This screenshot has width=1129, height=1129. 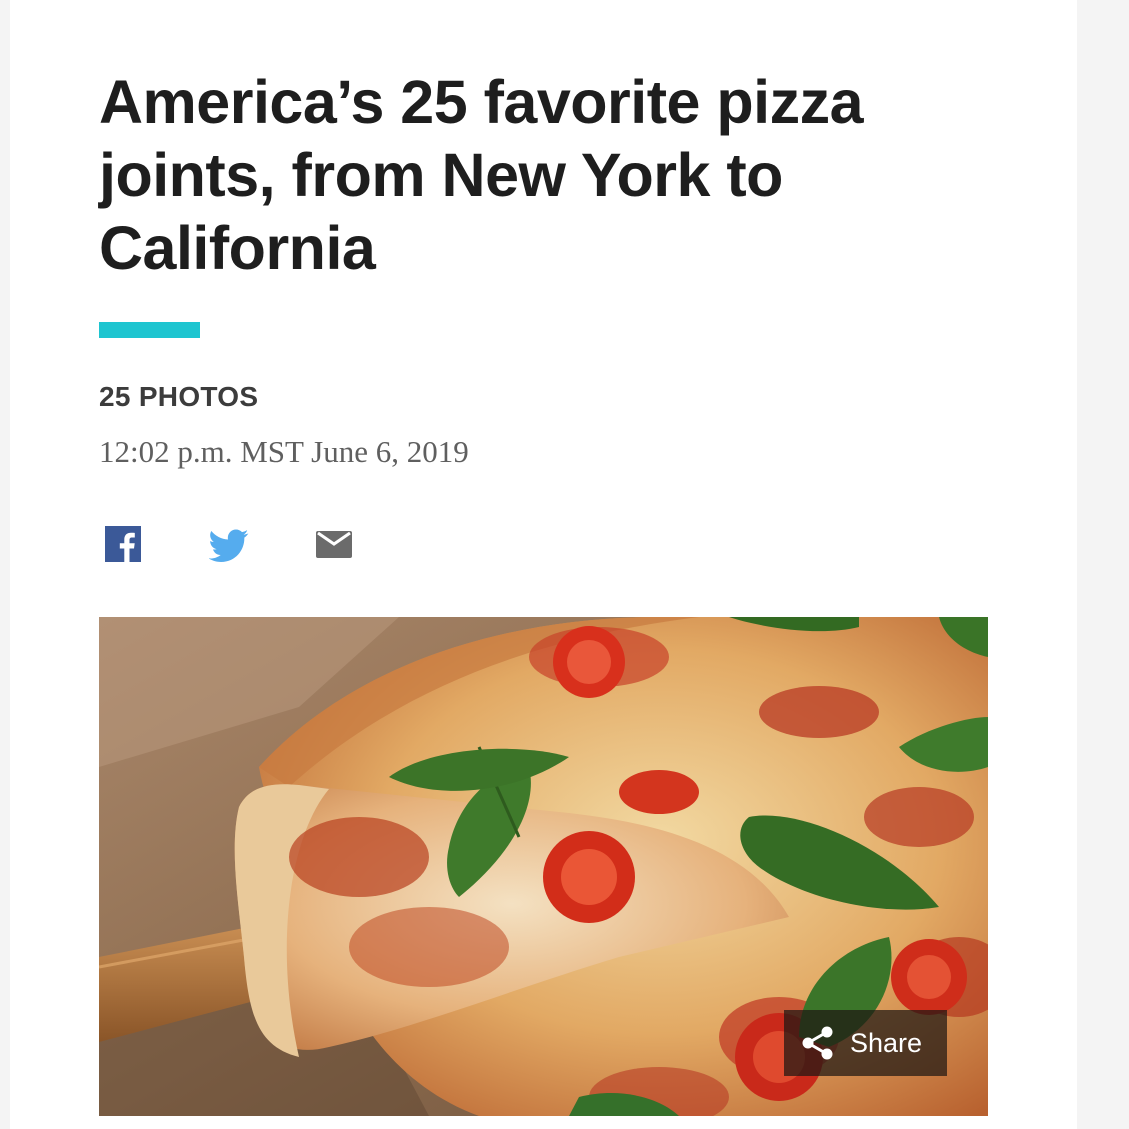 I want to click on twitter-share-button, so click(x=229, y=544).